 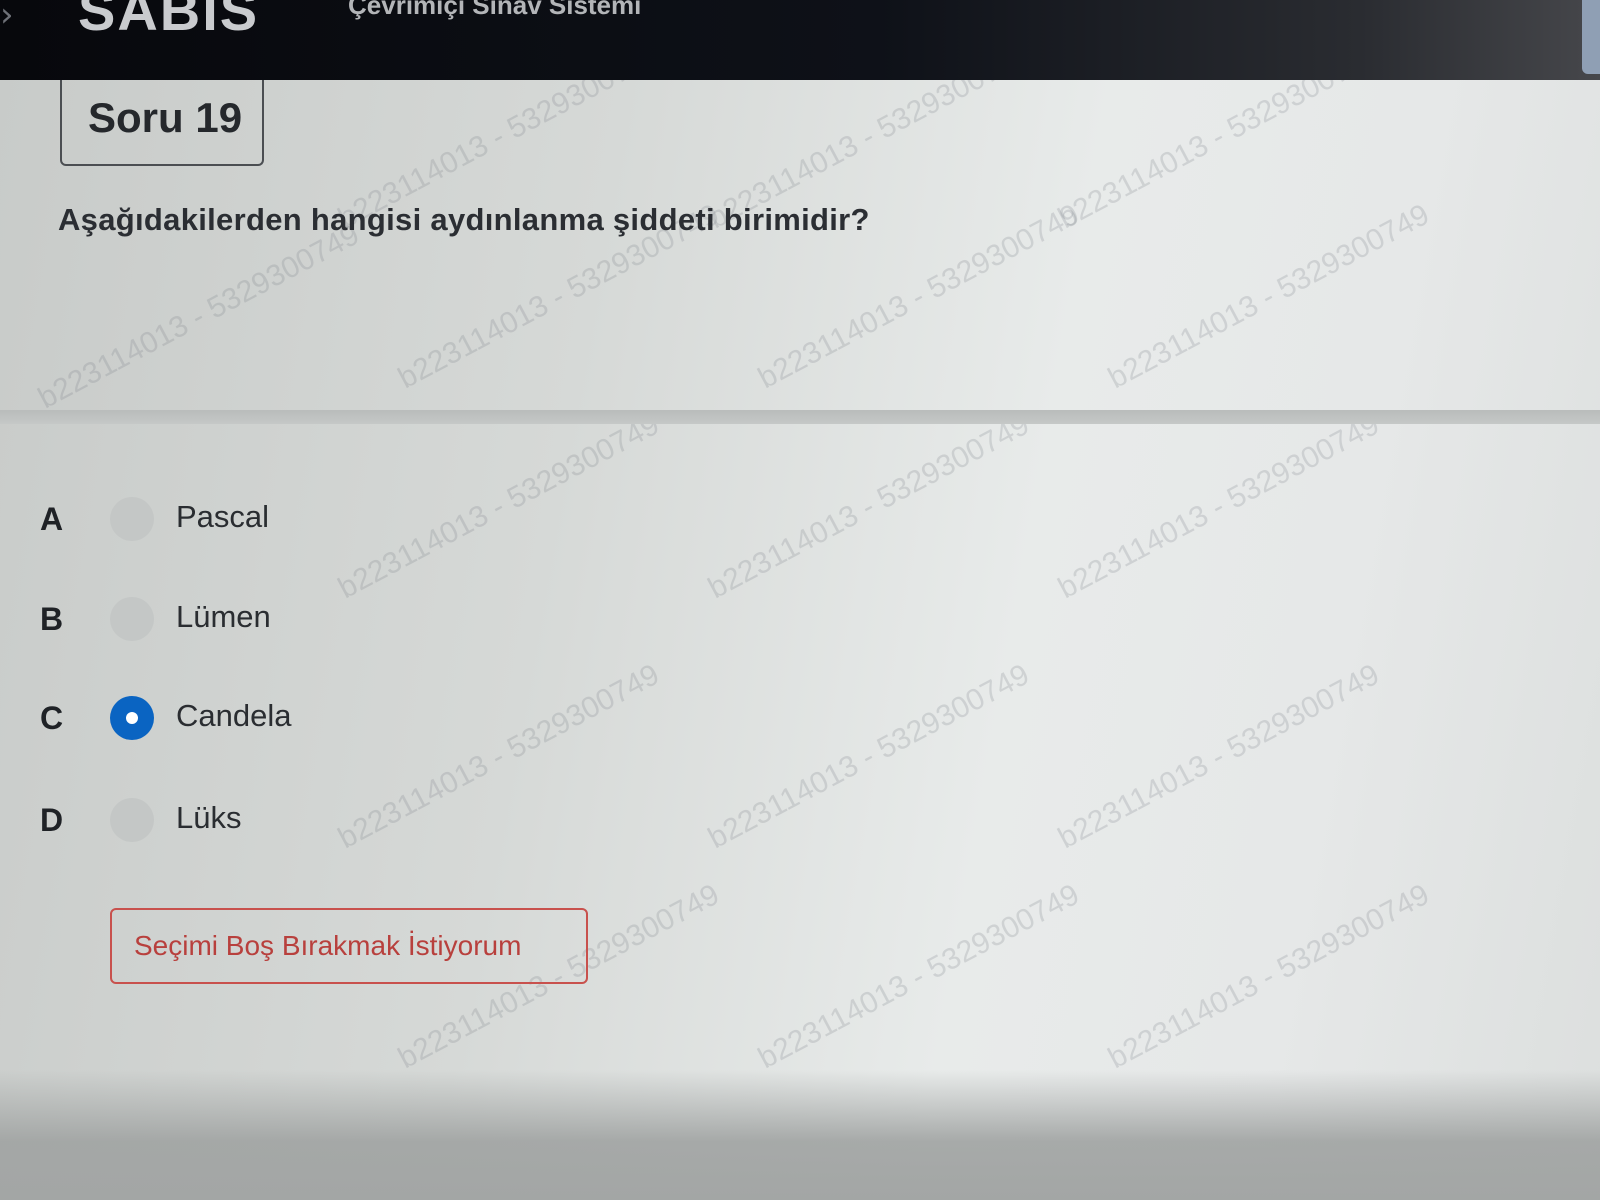 I want to click on option-label: Candela, so click(x=234, y=715).